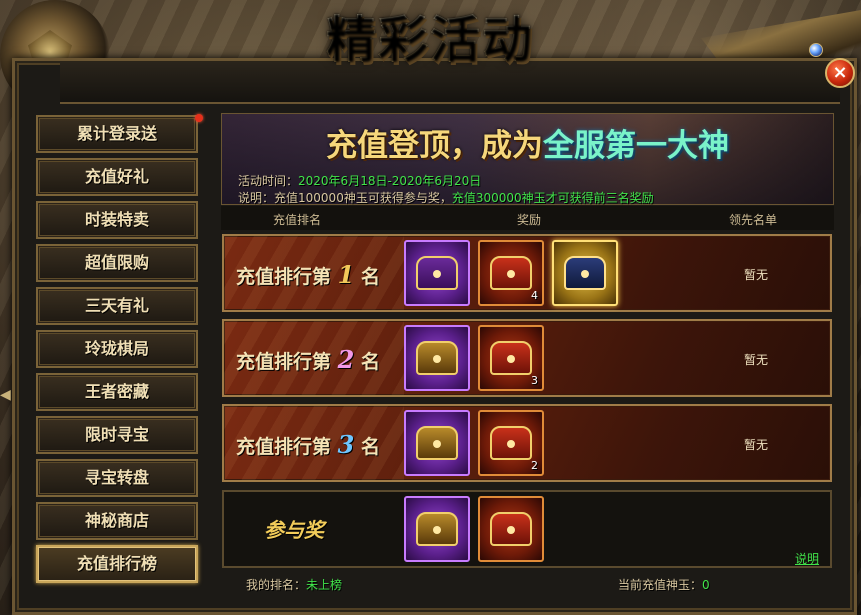 The height and width of the screenshot is (615, 861). I want to click on left-arrow-icon: ◀, so click(5, 395).